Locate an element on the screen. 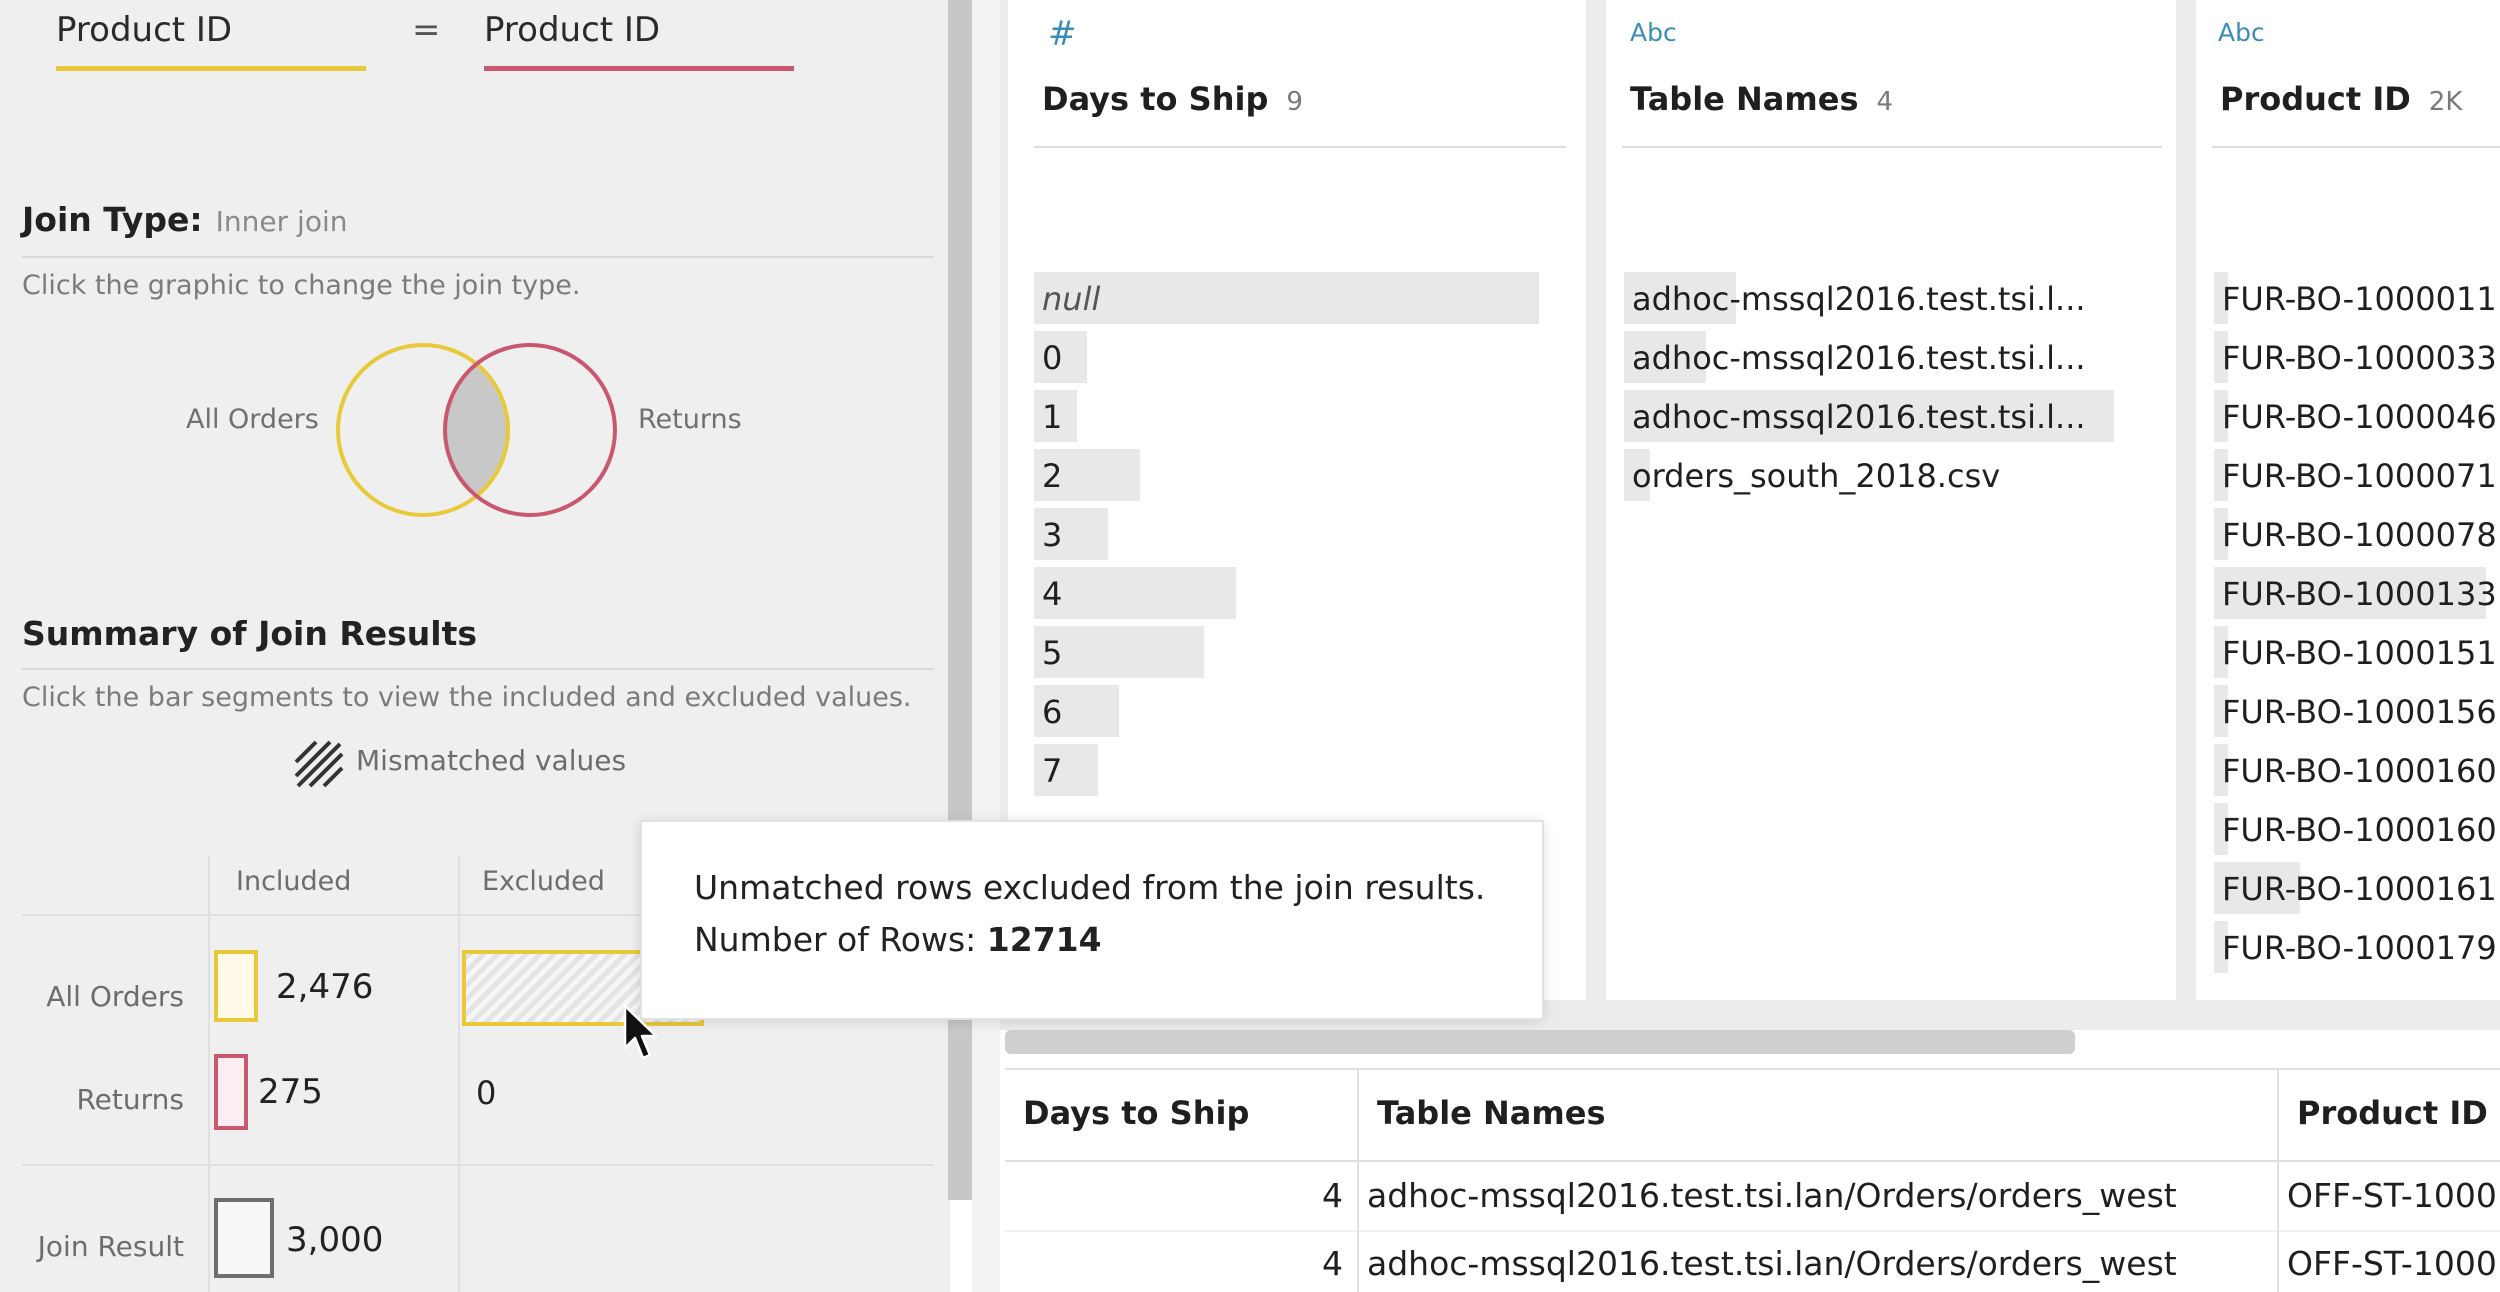 This screenshot has height=1292, width=2500. returns-excluded-count: 0 is located at coordinates (486, 1093).